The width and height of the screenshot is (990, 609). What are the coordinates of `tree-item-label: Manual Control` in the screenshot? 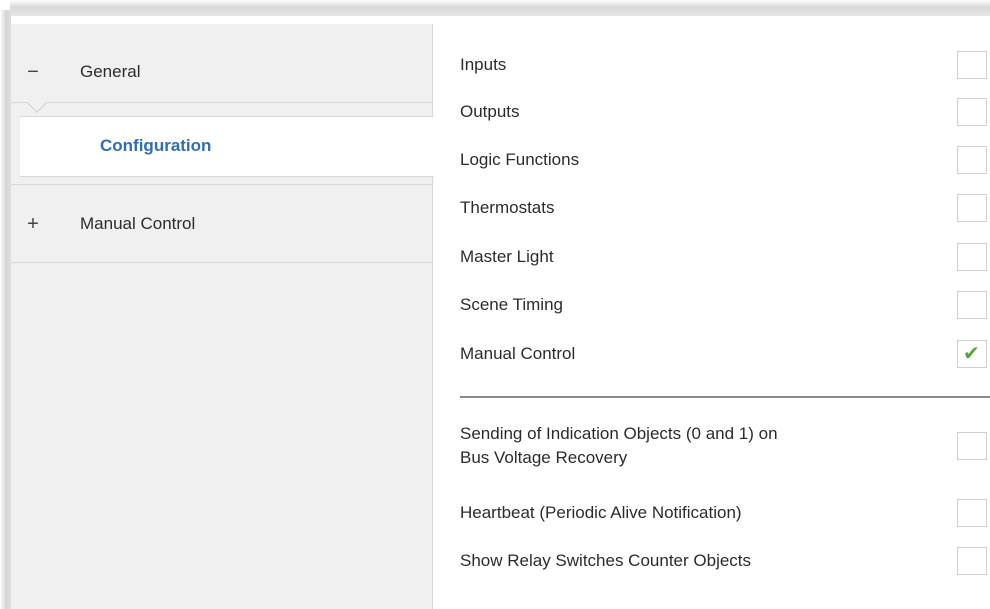 It's located at (138, 223).